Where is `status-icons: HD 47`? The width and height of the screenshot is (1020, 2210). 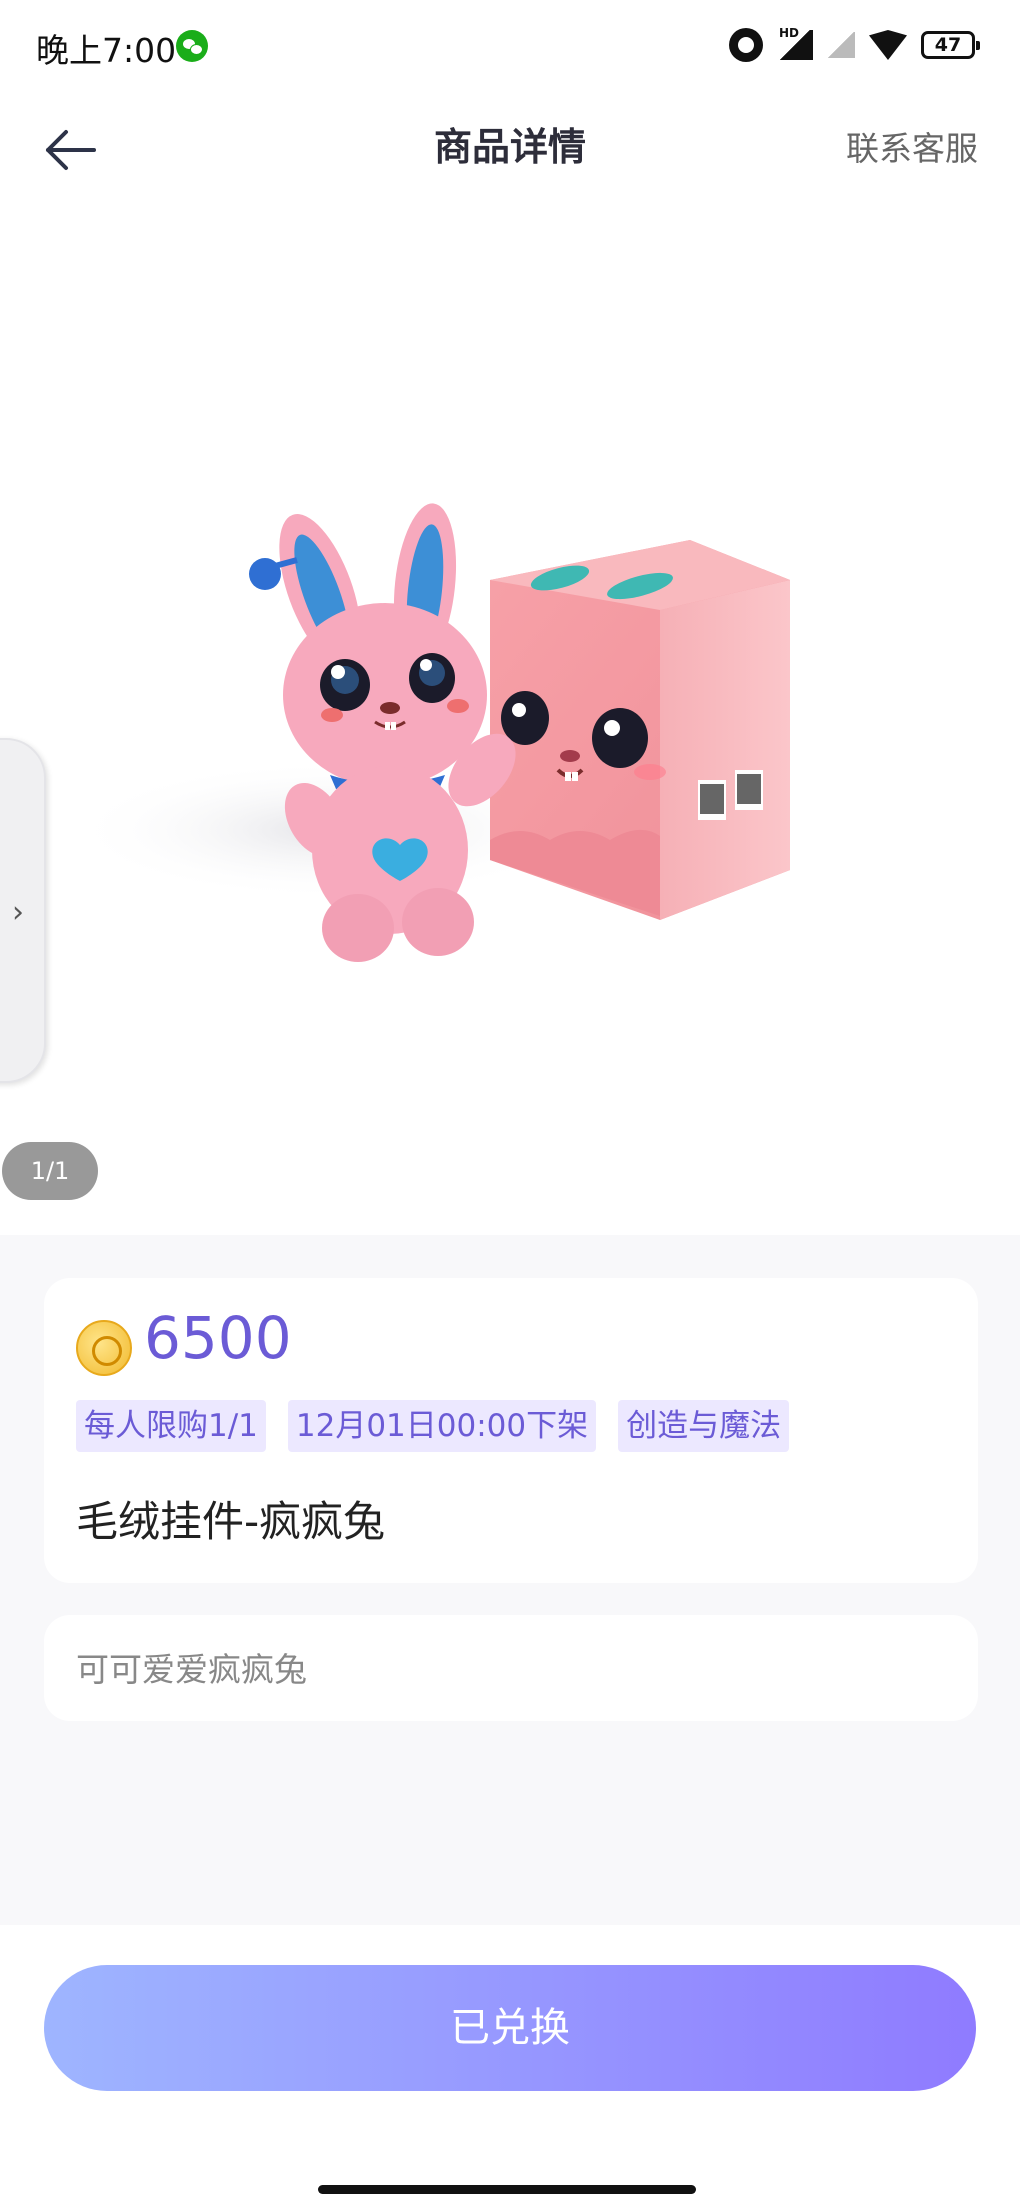
status-icons: HD 47 is located at coordinates (854, 45).